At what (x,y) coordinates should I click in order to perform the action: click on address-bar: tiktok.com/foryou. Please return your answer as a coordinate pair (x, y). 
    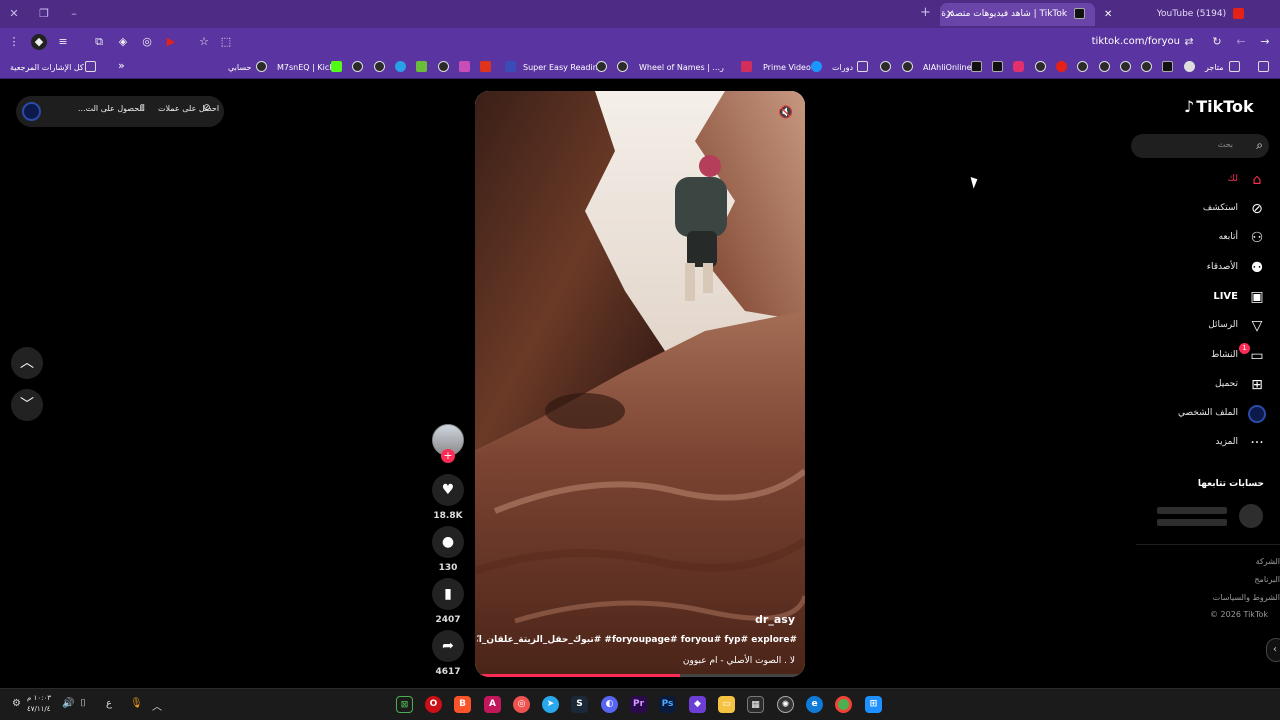
    Looking at the image, I should click on (1110, 42).